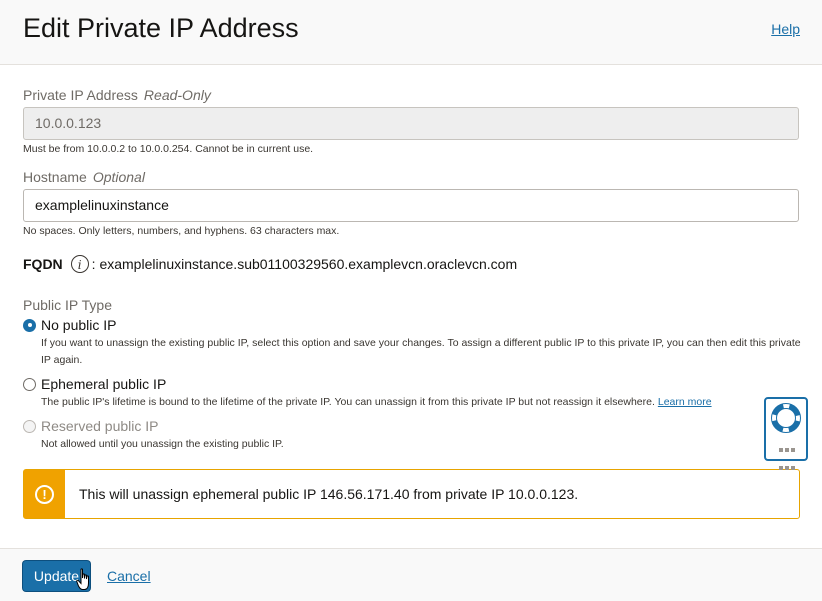 This screenshot has width=822, height=601. What do you see at coordinates (55, 177) in the screenshot?
I see `hostname-label-text: Hostname` at bounding box center [55, 177].